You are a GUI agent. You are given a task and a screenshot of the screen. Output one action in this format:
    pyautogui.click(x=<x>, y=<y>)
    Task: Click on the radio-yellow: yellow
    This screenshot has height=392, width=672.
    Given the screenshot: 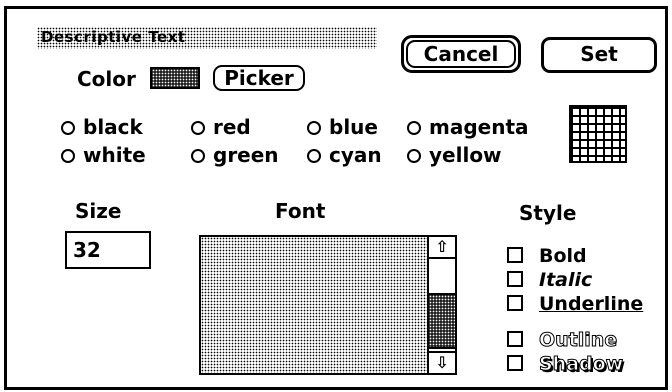 What is the action you would take?
    pyautogui.click(x=454, y=155)
    